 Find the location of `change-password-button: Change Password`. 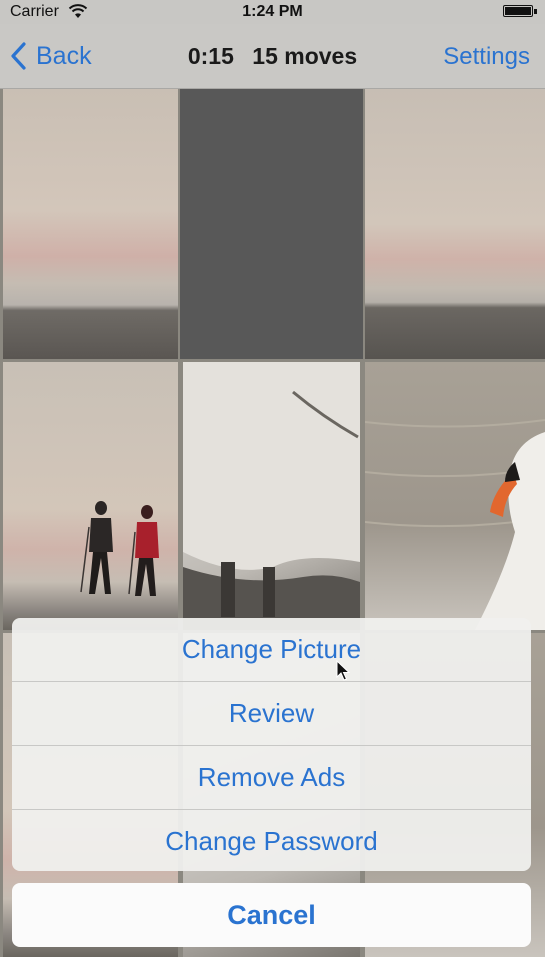

change-password-button: Change Password is located at coordinates (271, 840).